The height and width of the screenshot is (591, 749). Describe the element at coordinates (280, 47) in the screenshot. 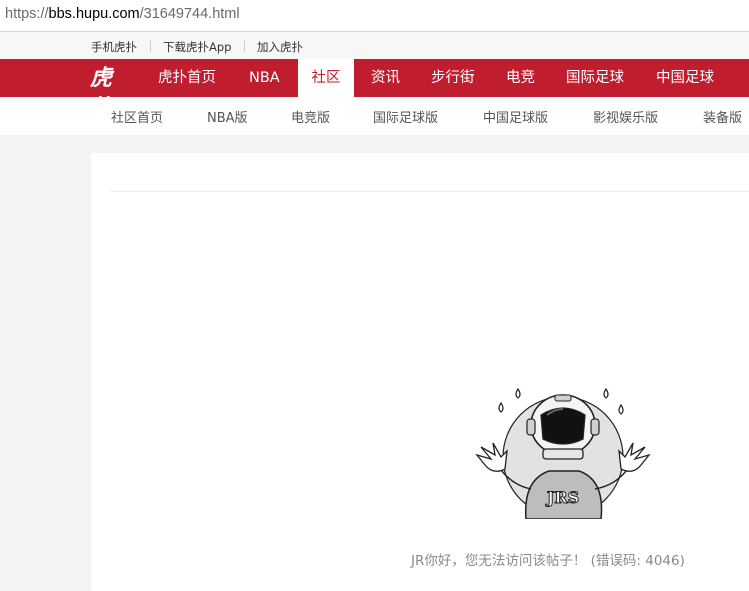

I see `join-hupu-link: 加入虎扑` at that location.